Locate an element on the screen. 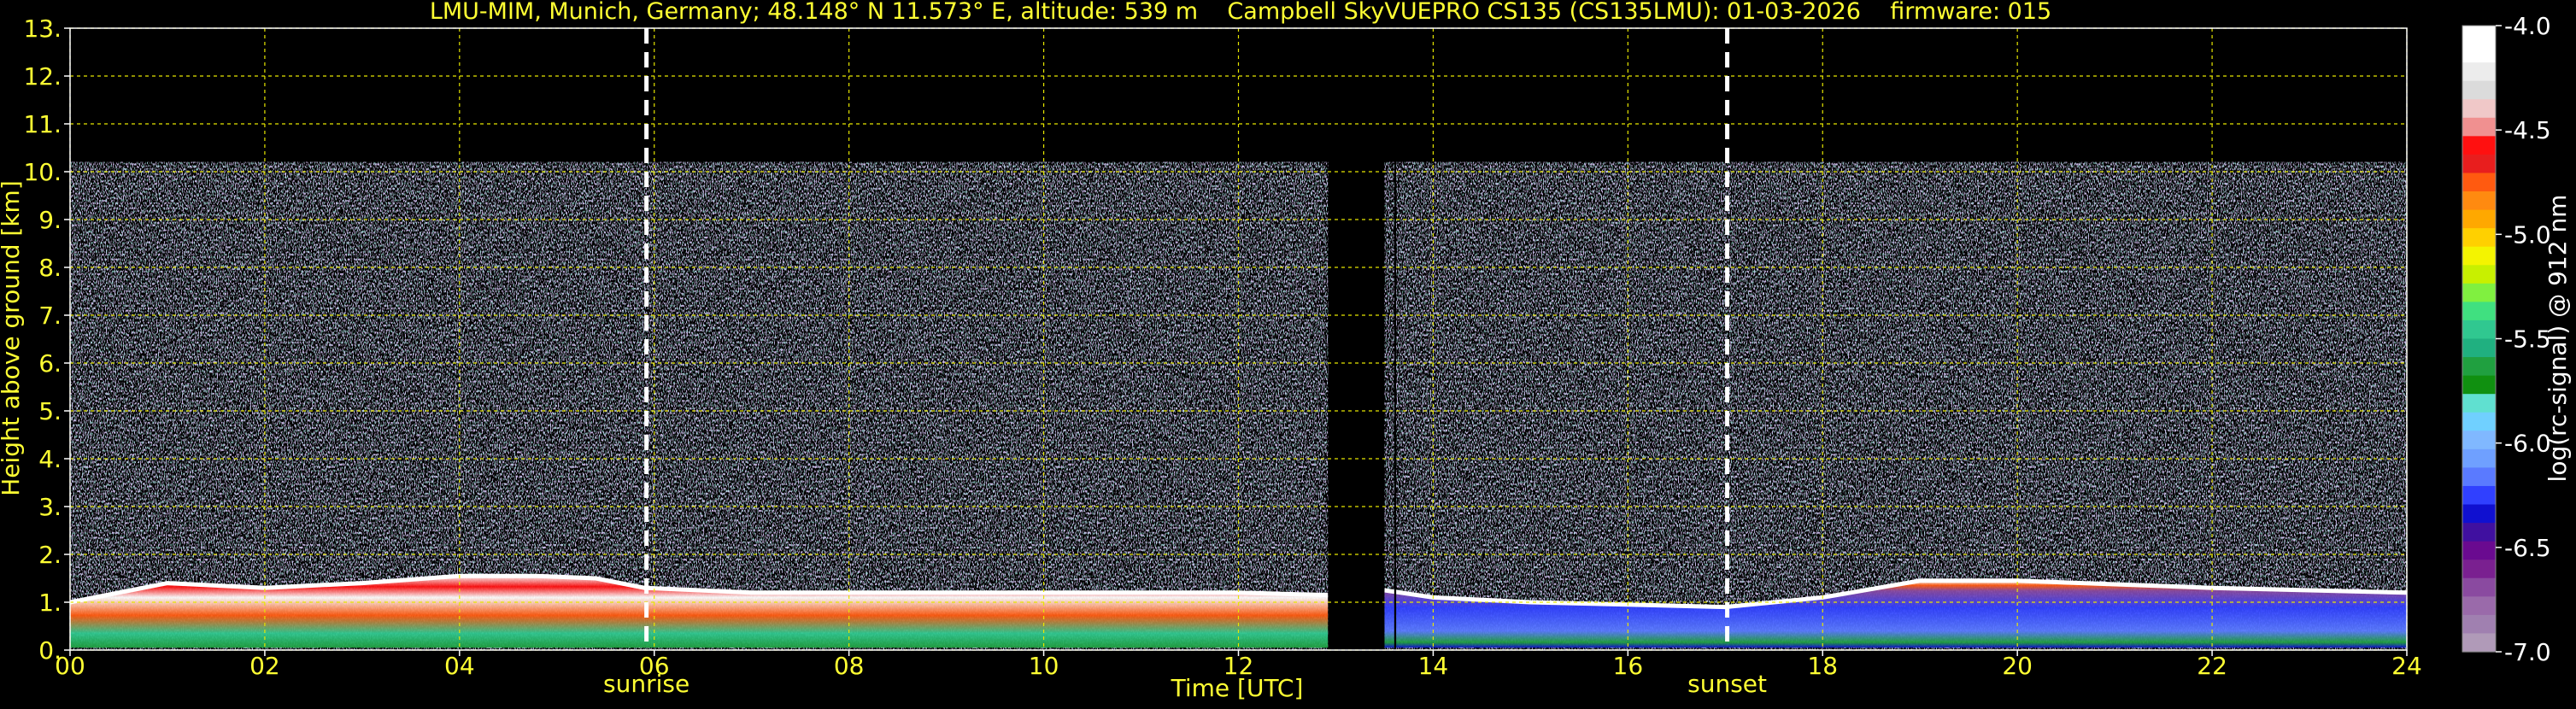 This screenshot has width=2576, height=709. y-tick-label-4: 4. is located at coordinates (50, 459).